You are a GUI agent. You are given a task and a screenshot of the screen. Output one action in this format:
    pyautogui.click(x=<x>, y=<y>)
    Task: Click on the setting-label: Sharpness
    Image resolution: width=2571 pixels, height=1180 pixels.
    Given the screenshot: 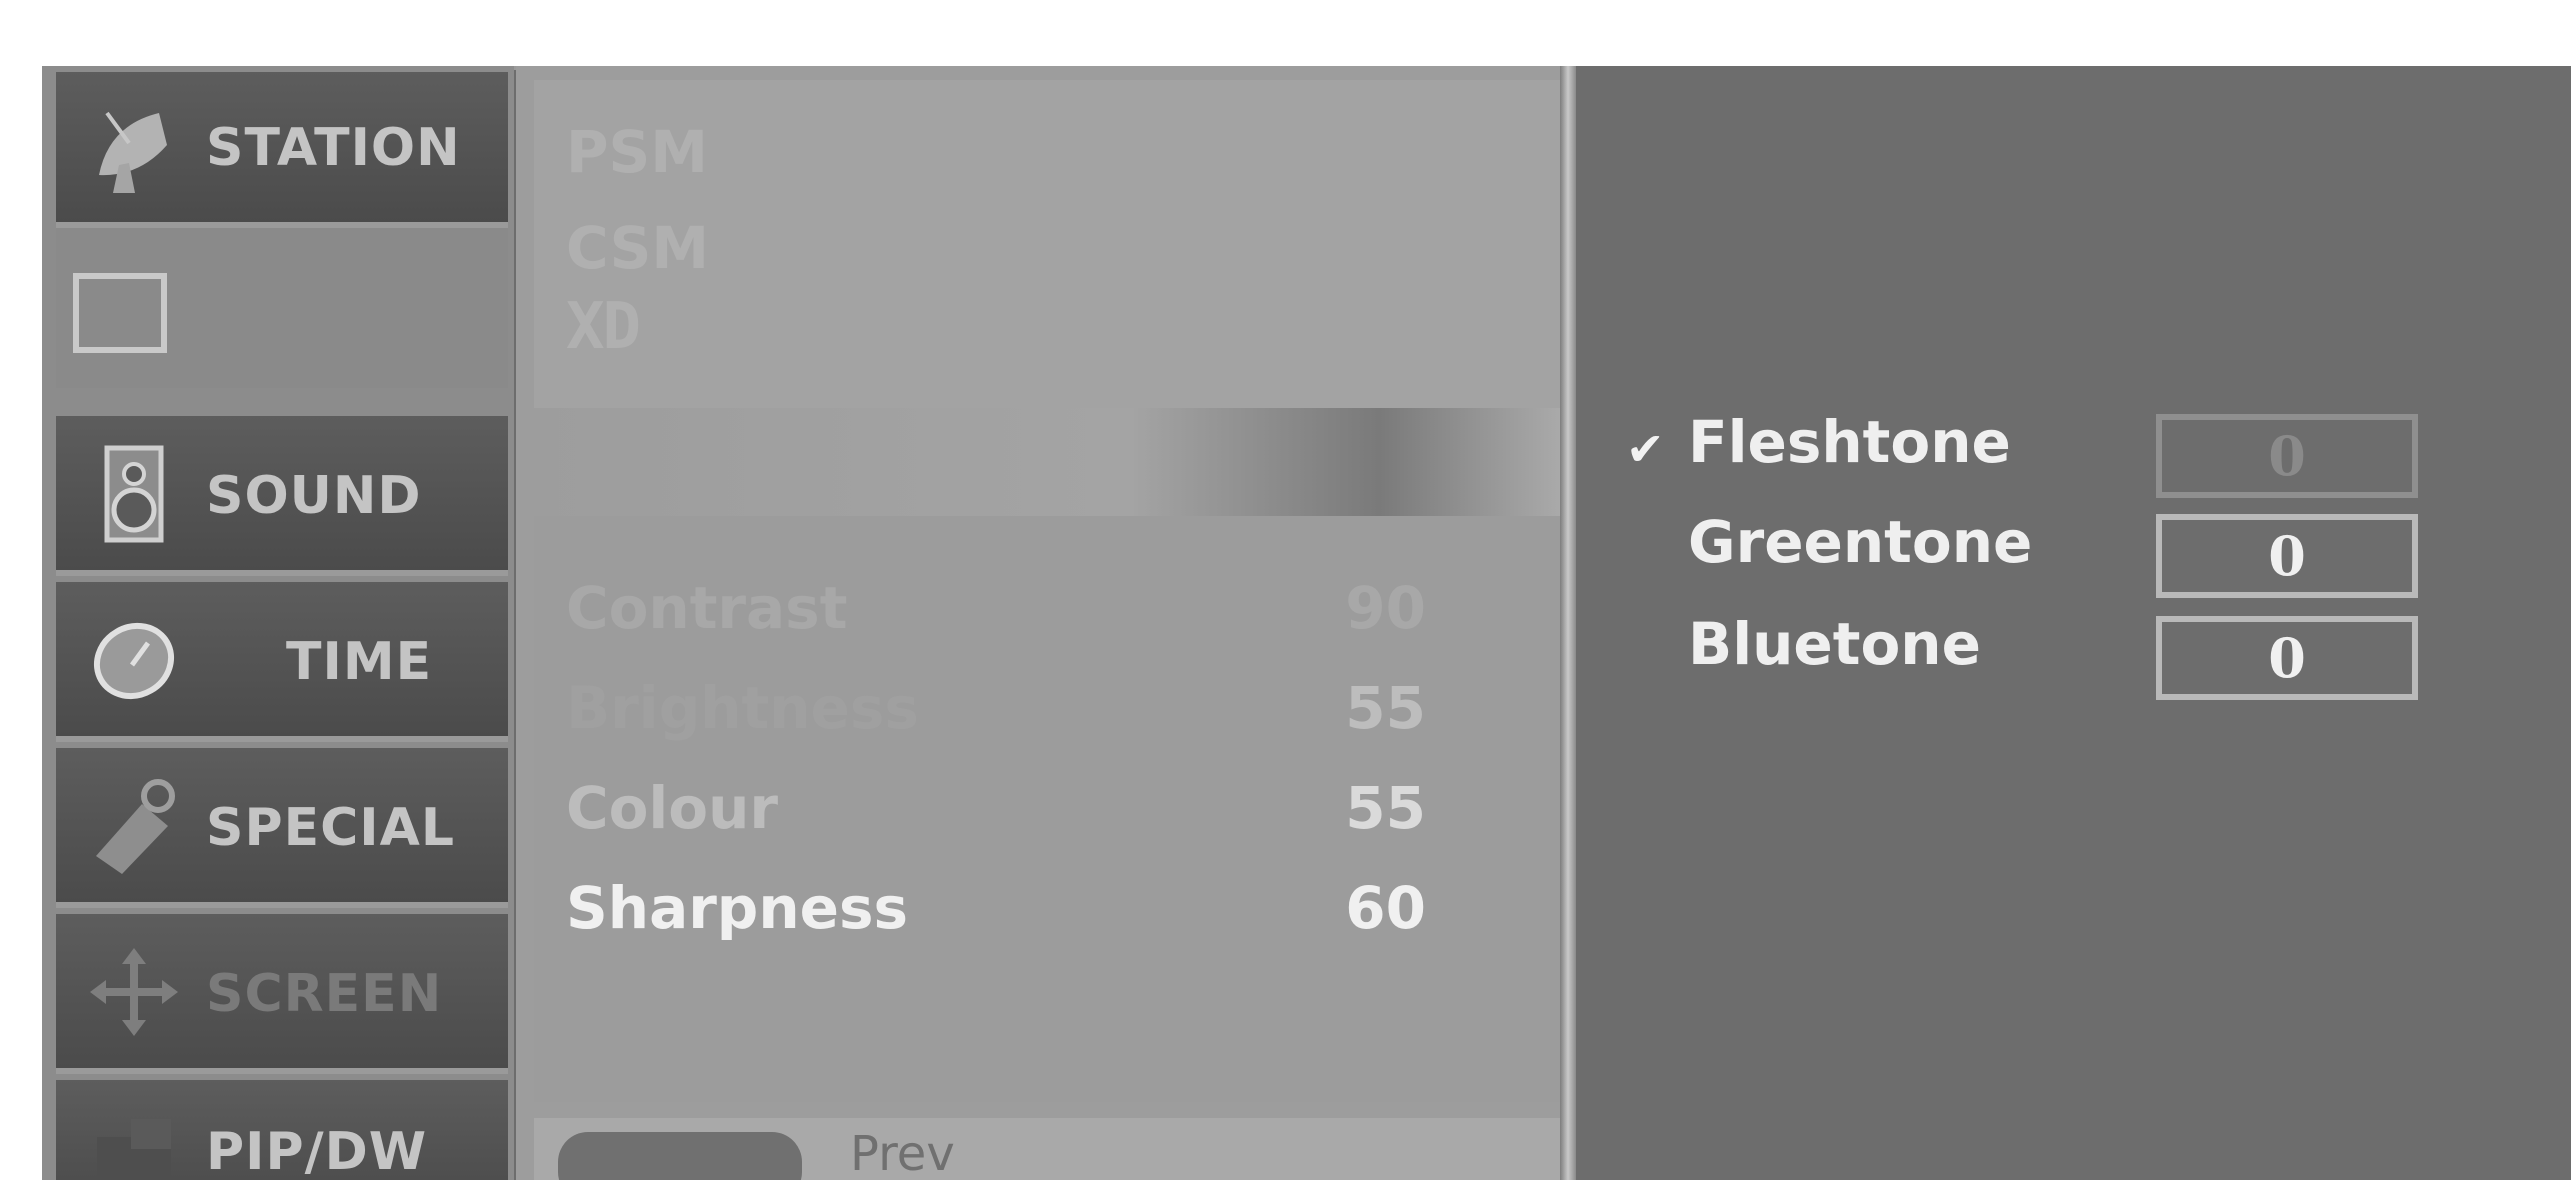 What is the action you would take?
    pyautogui.click(x=737, y=908)
    